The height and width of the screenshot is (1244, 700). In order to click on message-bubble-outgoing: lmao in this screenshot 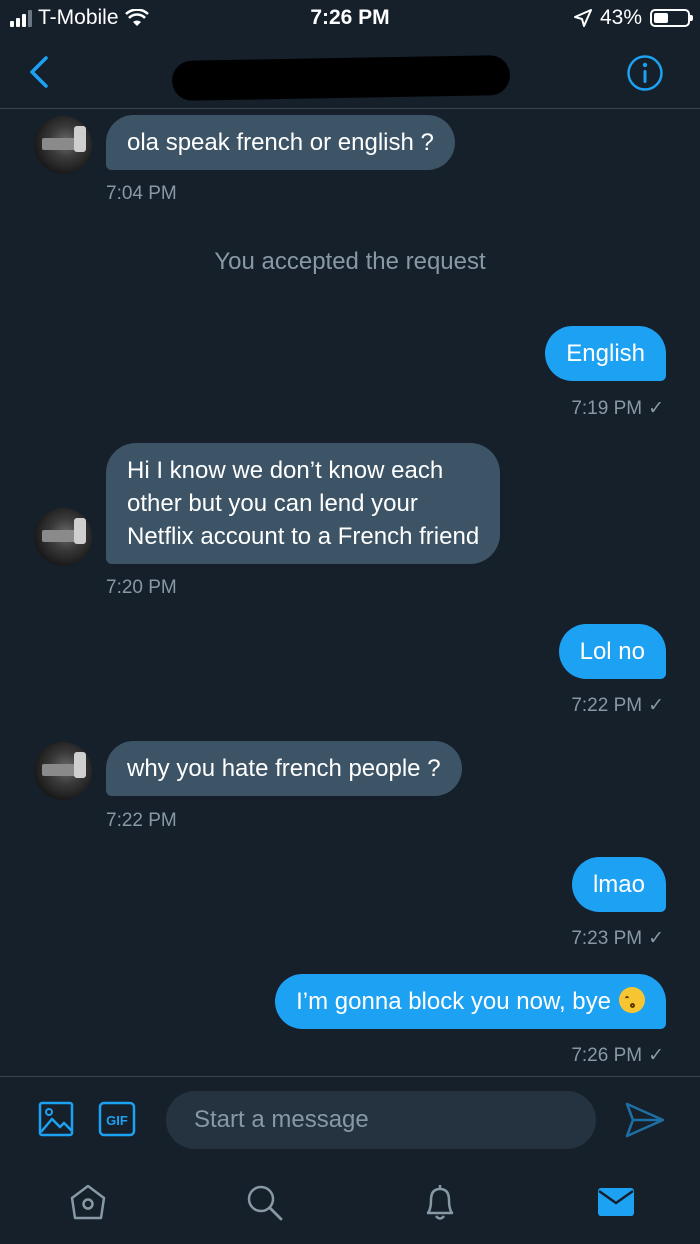, I will do `click(618, 884)`.